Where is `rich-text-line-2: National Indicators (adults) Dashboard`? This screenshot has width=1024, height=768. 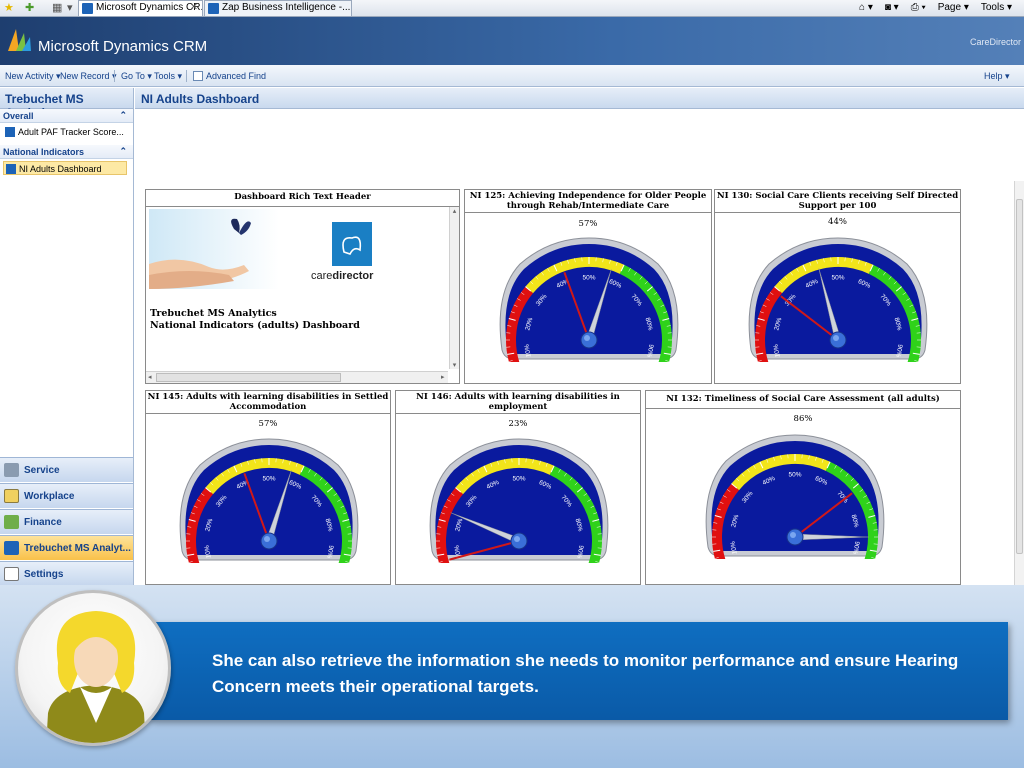 rich-text-line-2: National Indicators (adults) Dashboard is located at coordinates (255, 325).